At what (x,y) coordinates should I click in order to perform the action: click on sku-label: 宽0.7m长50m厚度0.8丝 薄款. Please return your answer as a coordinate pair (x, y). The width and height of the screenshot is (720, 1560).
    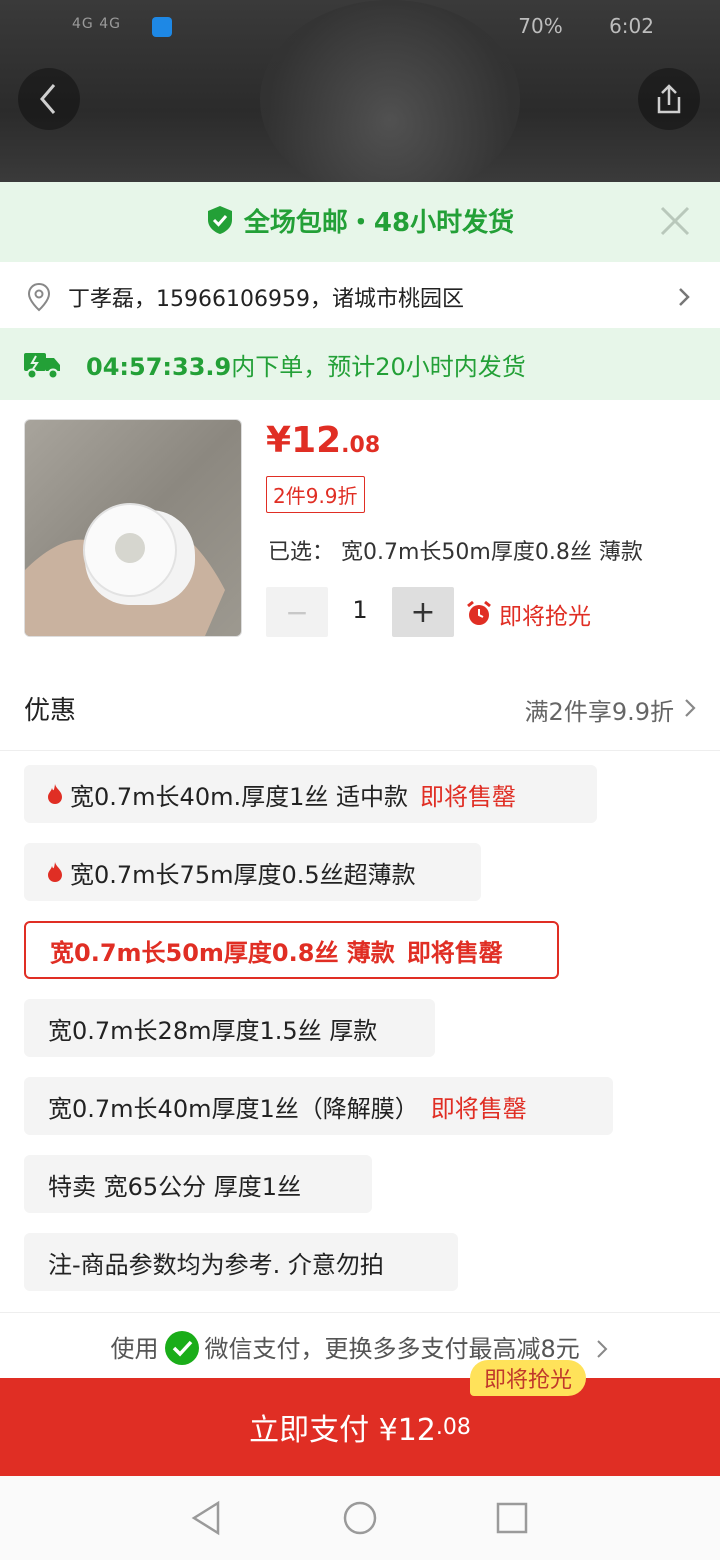
    Looking at the image, I should click on (222, 952).